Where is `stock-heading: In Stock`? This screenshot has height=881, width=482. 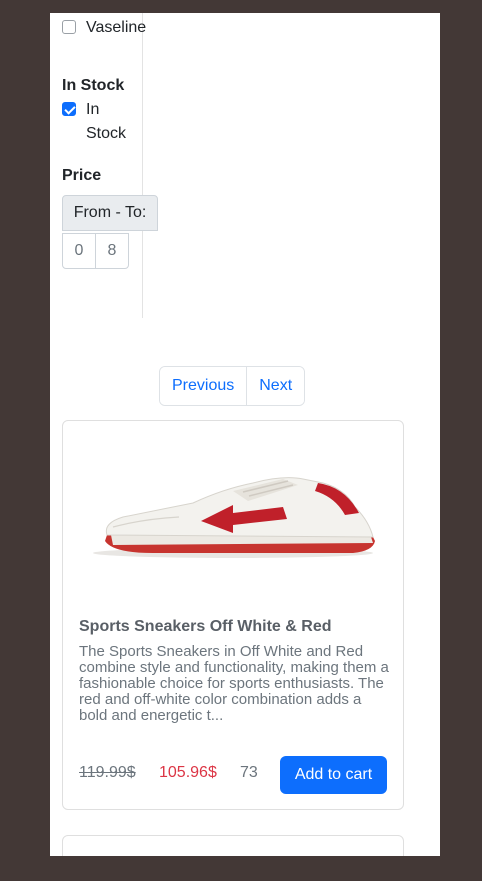
stock-heading: In Stock is located at coordinates (93, 85).